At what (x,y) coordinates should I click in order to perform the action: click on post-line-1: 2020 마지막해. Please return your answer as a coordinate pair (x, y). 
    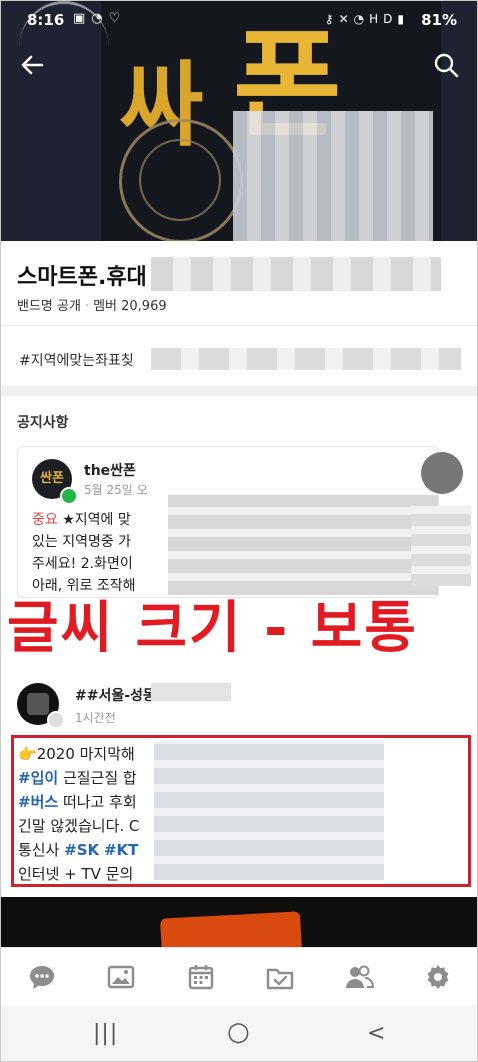
    Looking at the image, I should click on (85, 754).